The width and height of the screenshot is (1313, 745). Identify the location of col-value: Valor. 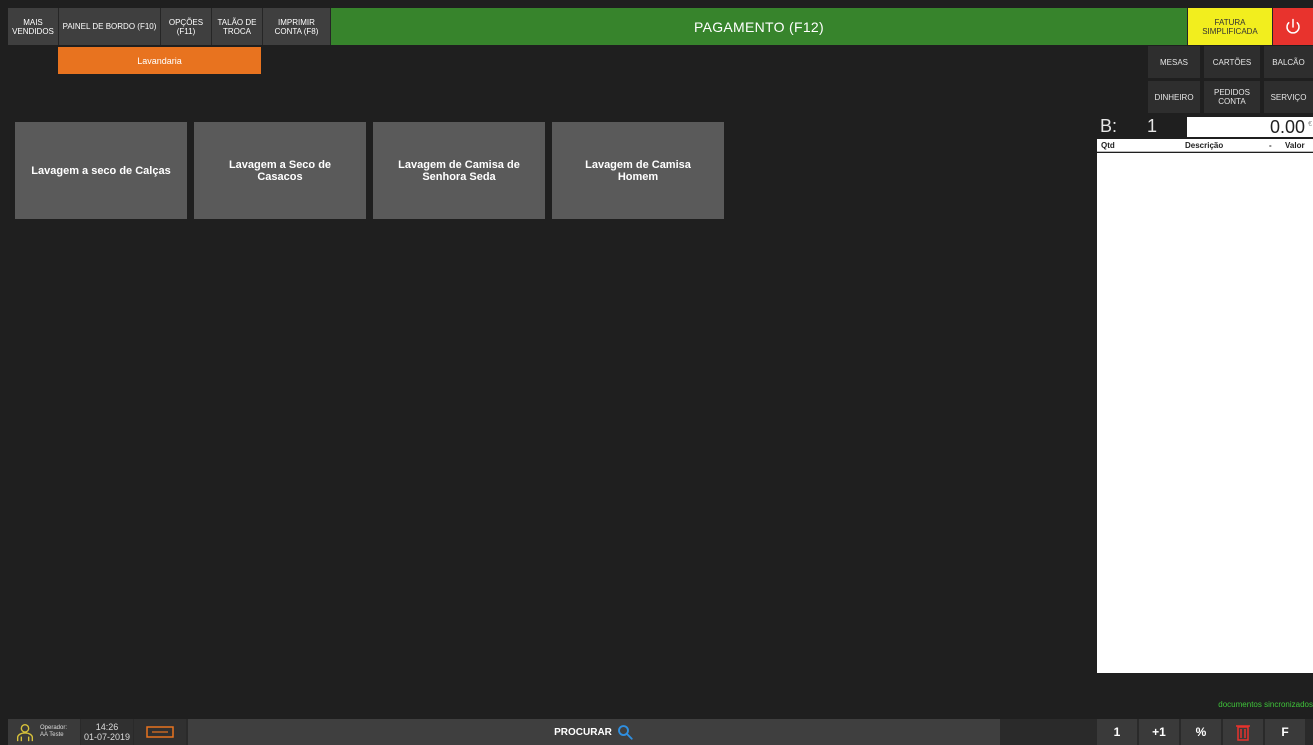
(1295, 145).